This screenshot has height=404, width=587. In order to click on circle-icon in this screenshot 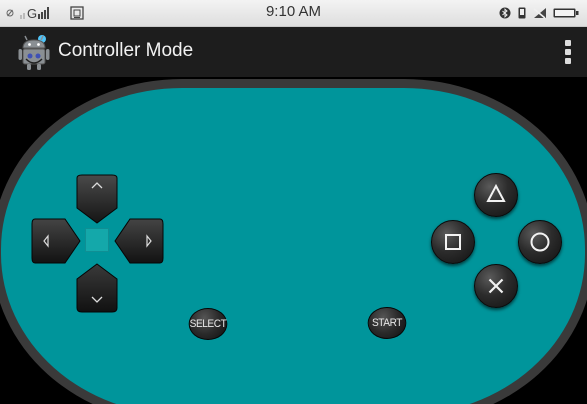, I will do `click(540, 242)`.